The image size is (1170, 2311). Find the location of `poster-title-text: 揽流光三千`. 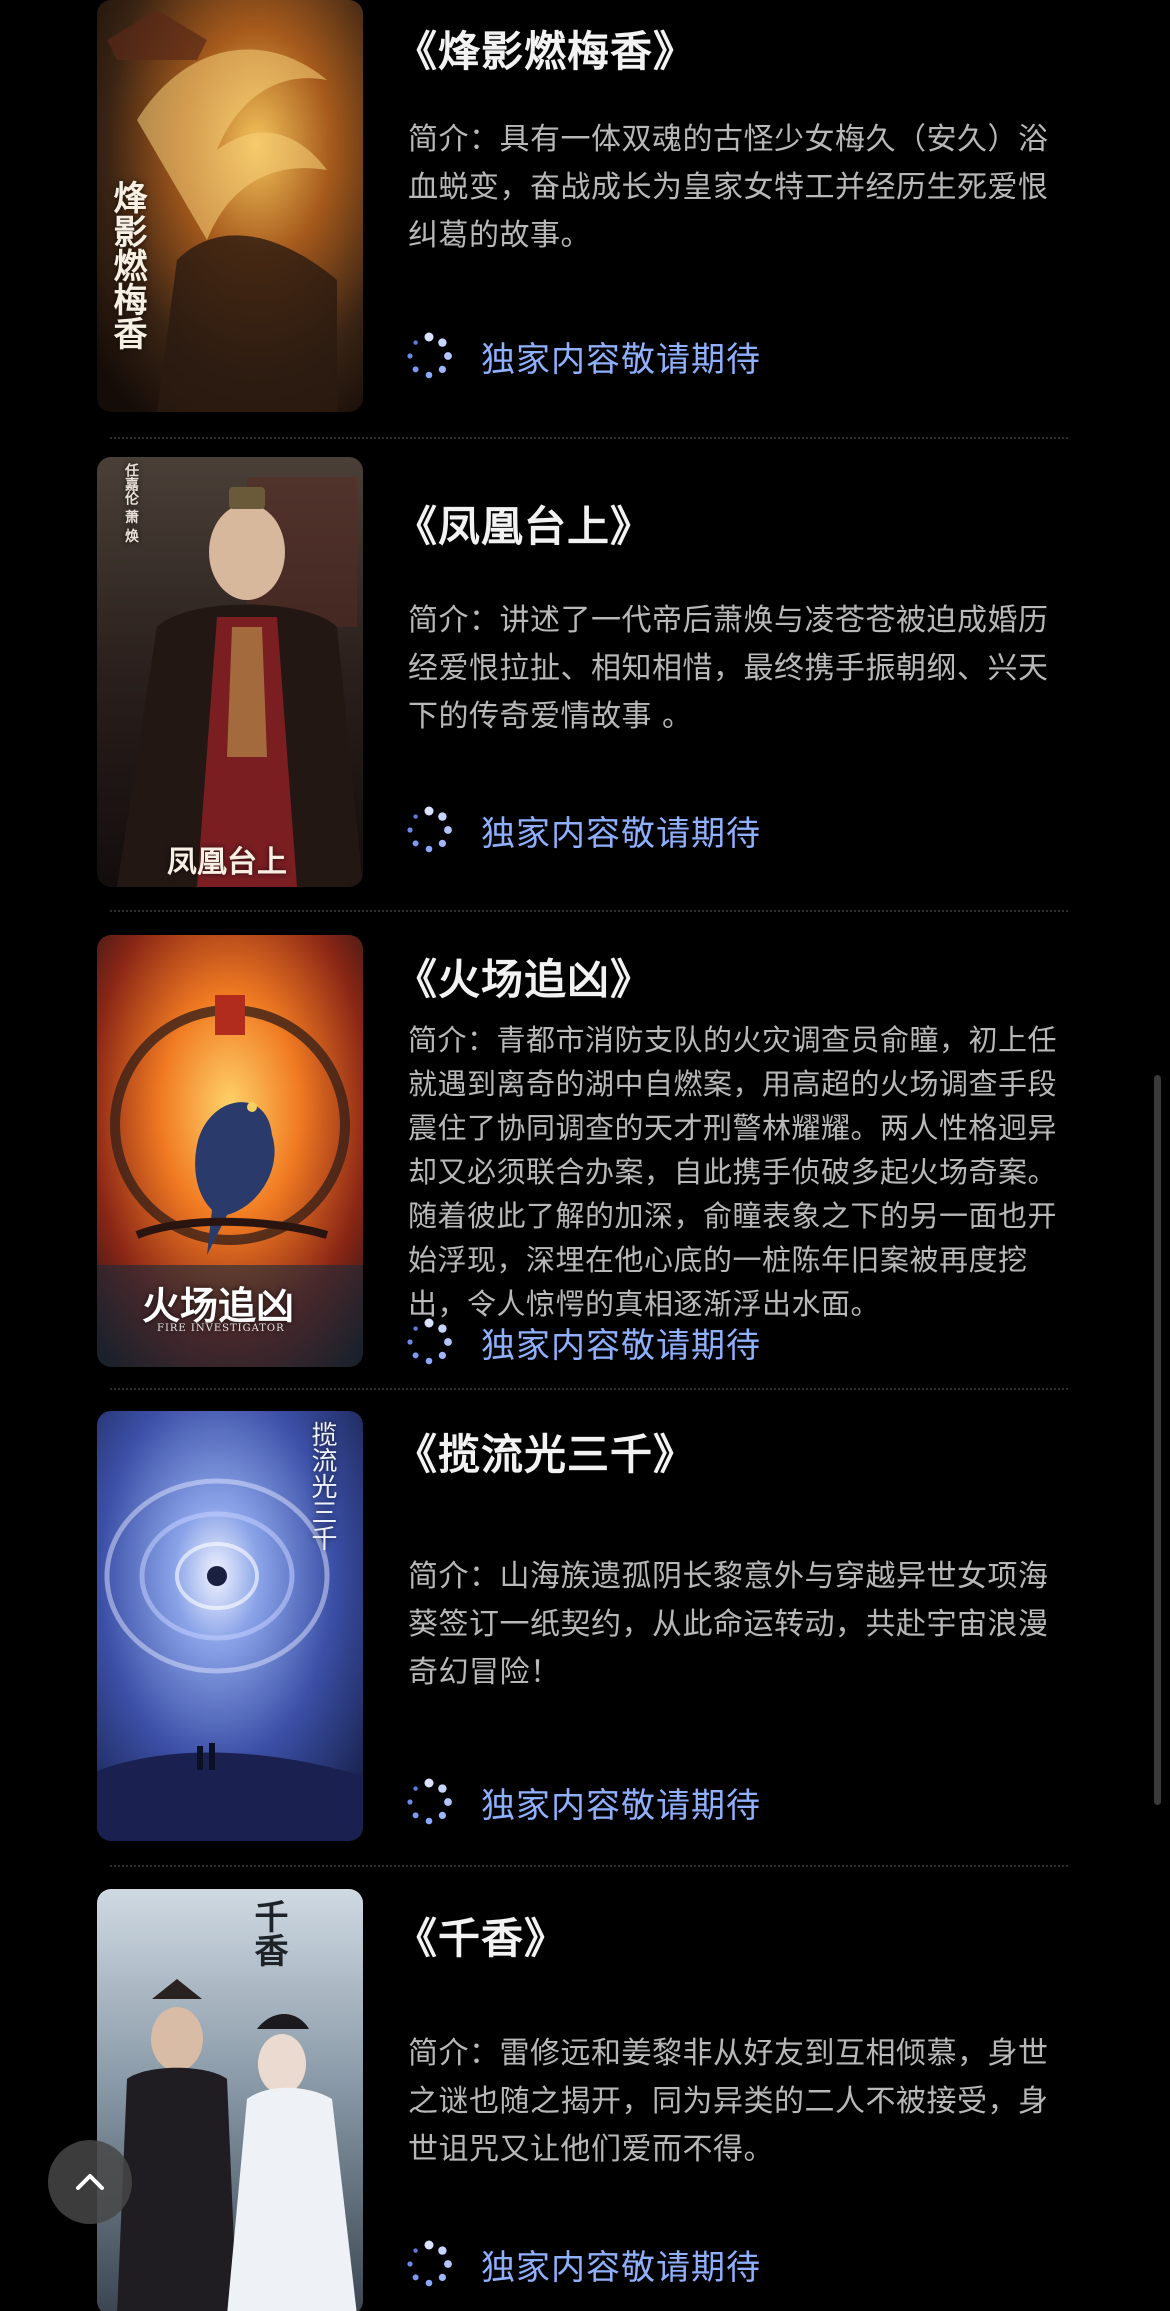

poster-title-text: 揽流光三千 is located at coordinates (322, 1486).